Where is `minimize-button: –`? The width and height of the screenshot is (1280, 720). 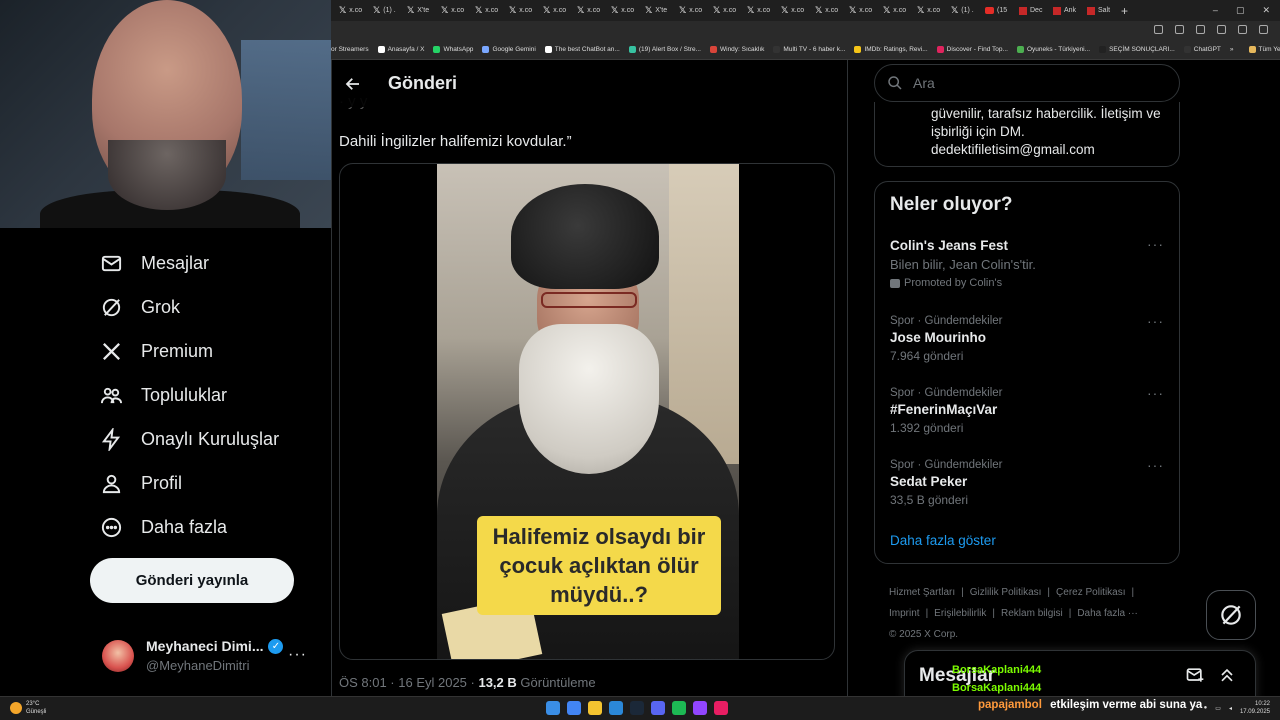 minimize-button: – is located at coordinates (1215, 10).